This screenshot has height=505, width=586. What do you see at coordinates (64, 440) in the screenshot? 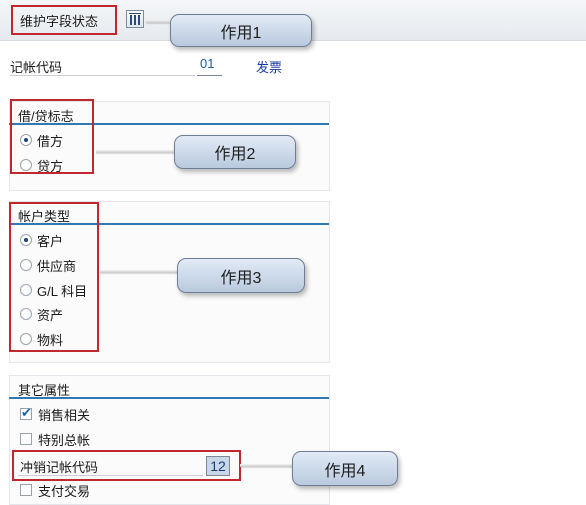
I see `special-gl-label: 特别总帐` at bounding box center [64, 440].